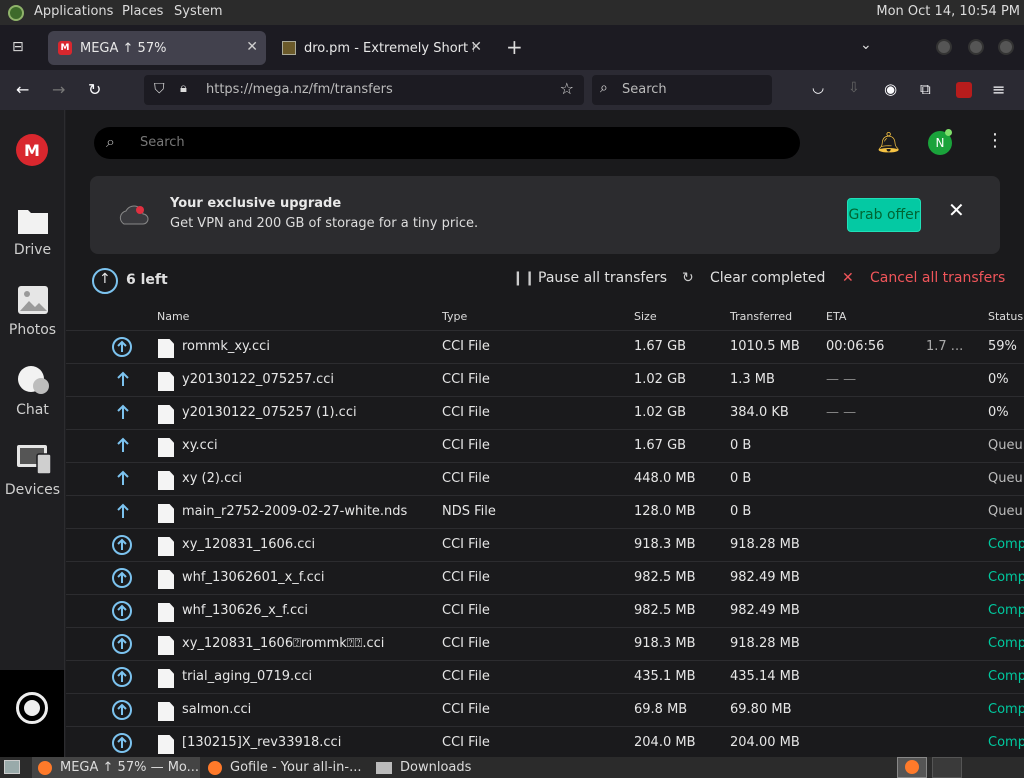 This screenshot has height=778, width=1024. Describe the element at coordinates (16, 13) in the screenshot. I see `gnome-logo-icon` at that location.